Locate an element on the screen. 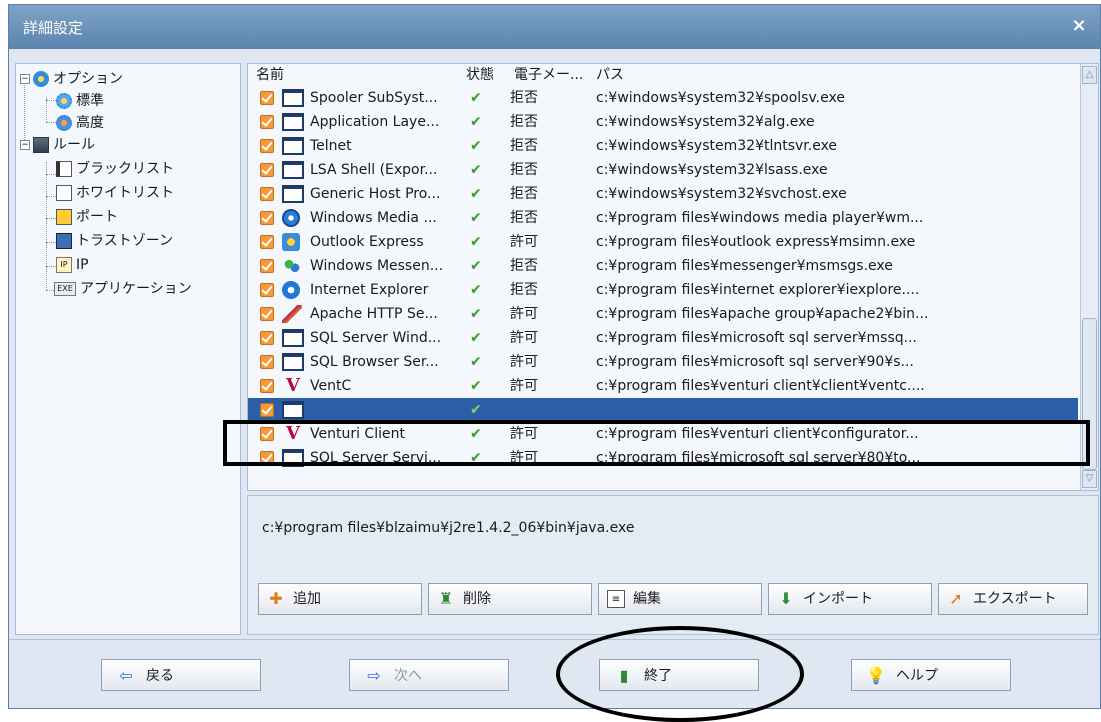 This screenshot has width=1101, height=722. row-name: Venturi Client is located at coordinates (357, 434).